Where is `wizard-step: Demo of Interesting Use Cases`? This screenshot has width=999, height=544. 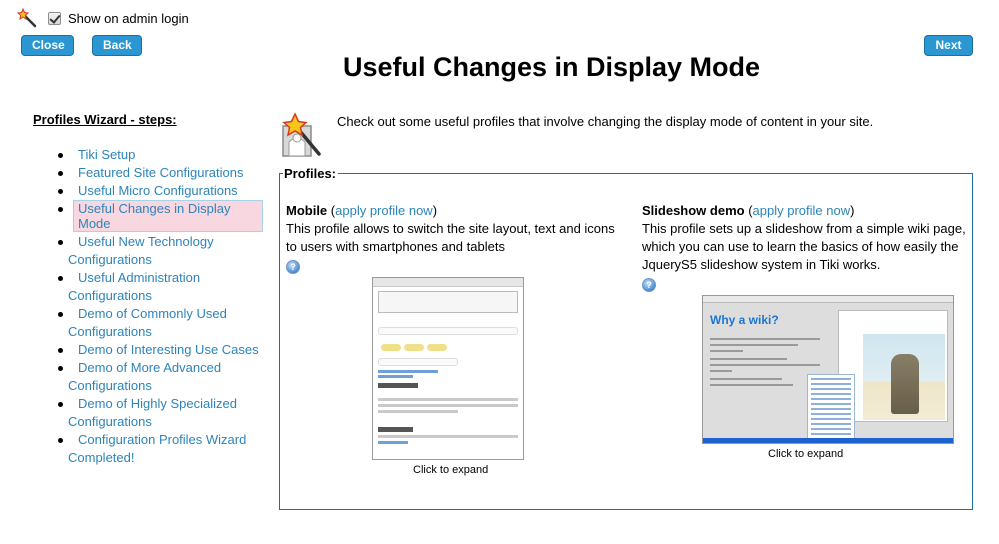 wizard-step: Demo of Interesting Use Cases is located at coordinates (160, 350).